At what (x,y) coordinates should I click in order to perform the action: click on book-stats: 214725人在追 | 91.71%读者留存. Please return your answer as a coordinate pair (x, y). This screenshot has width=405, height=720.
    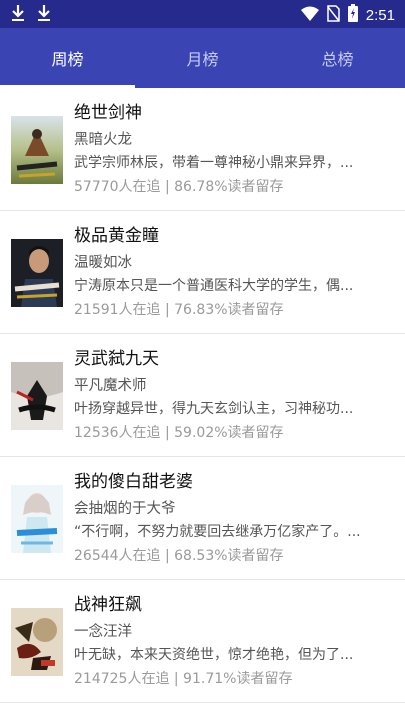
    Looking at the image, I should click on (183, 679).